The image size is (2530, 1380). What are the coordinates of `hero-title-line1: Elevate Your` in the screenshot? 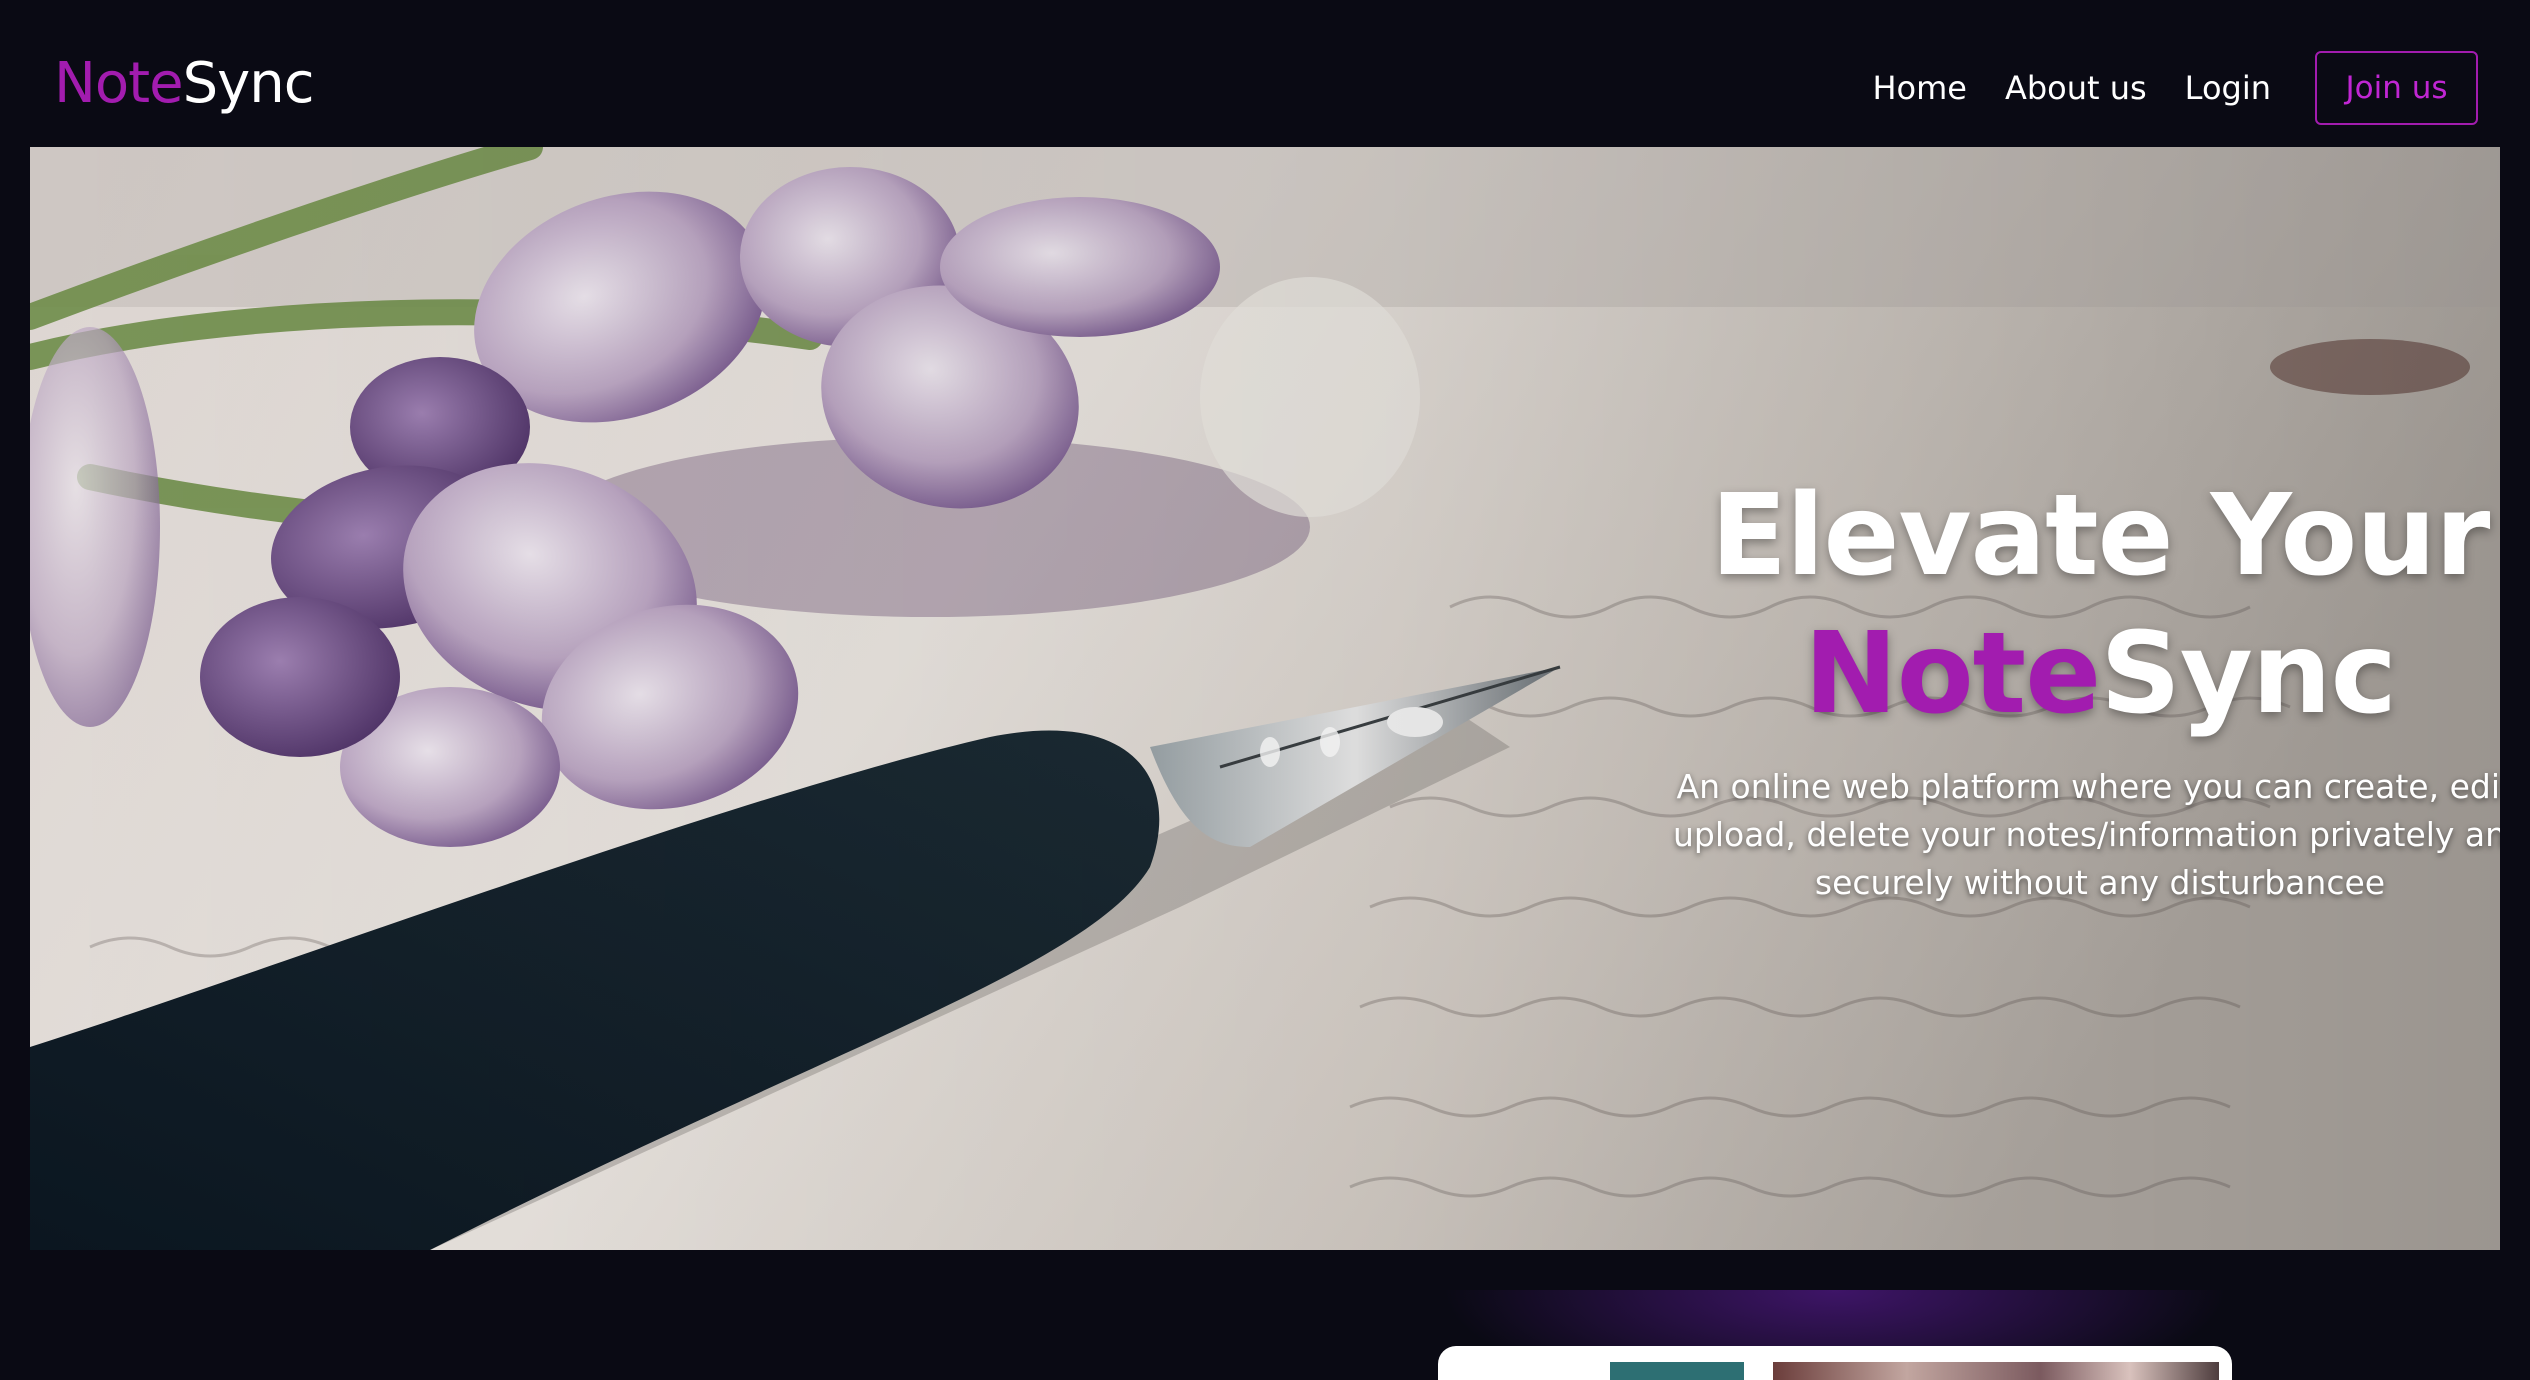 It's located at (2100, 536).